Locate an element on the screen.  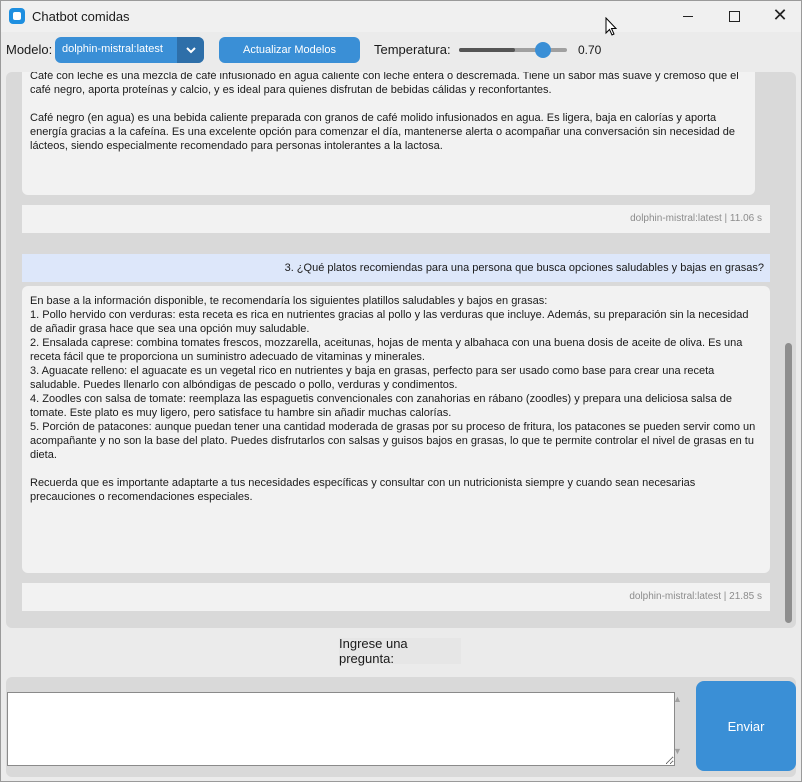
send-button: Enviar is located at coordinates (746, 726).